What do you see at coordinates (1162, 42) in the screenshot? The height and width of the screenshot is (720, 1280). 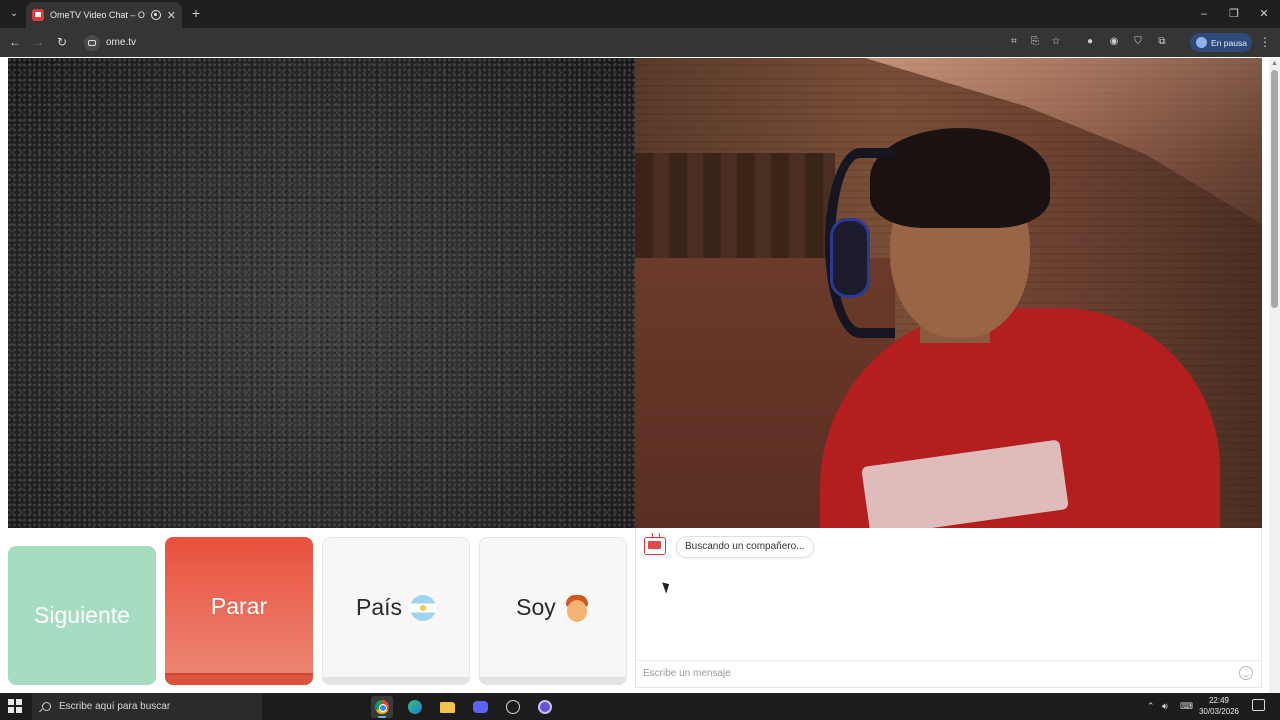 I see `extensions-puzzle-icon: ⧉` at bounding box center [1162, 42].